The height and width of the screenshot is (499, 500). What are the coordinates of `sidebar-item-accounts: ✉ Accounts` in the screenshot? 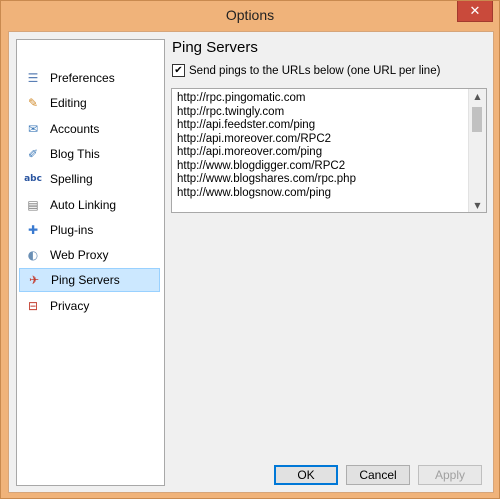 It's located at (89, 129).